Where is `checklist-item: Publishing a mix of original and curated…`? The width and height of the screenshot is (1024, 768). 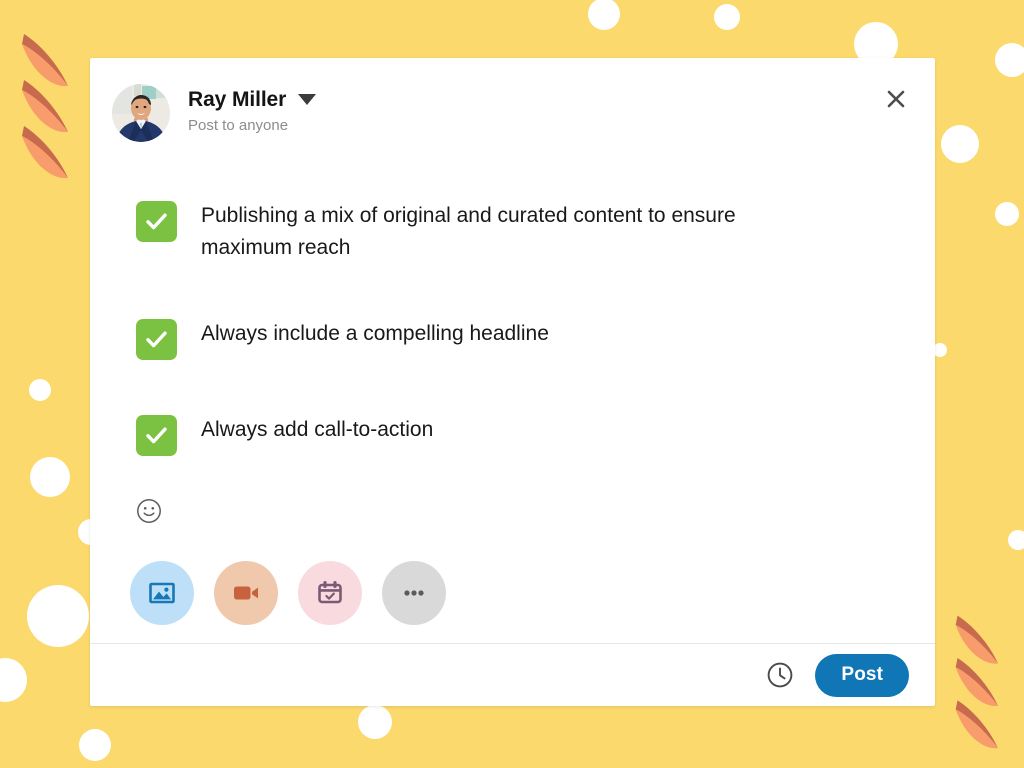
checklist-item: Publishing a mix of original and curated… is located at coordinates (535, 232).